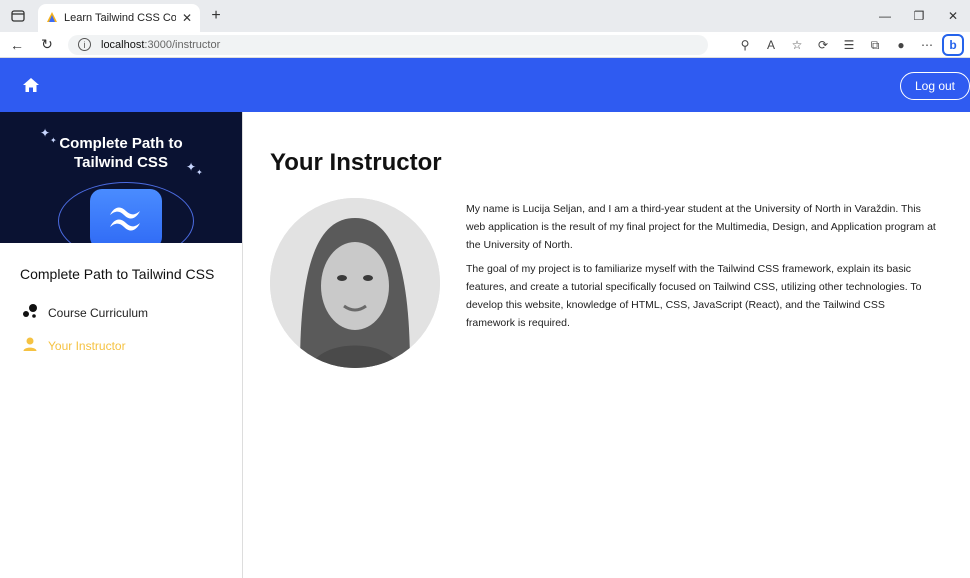 This screenshot has width=970, height=578. What do you see at coordinates (849, 45) in the screenshot?
I see `favorites-list-icon: ☰` at bounding box center [849, 45].